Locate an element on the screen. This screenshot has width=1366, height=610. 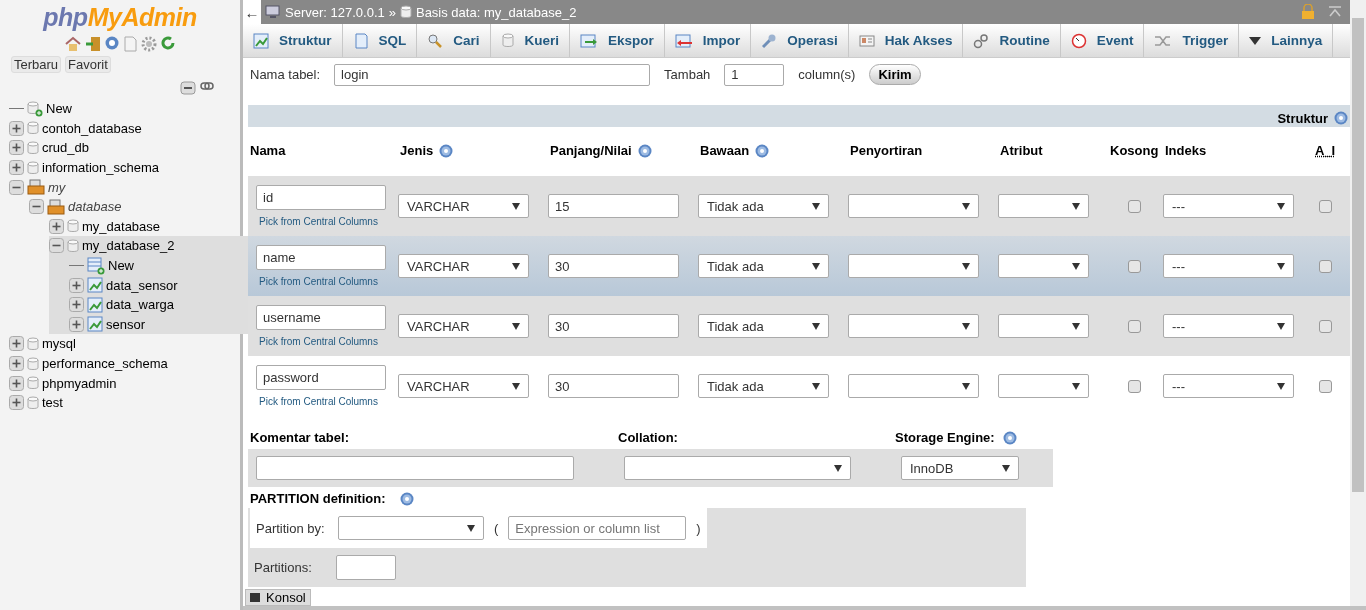
scroll-top-icon is located at coordinates (1335, 12).